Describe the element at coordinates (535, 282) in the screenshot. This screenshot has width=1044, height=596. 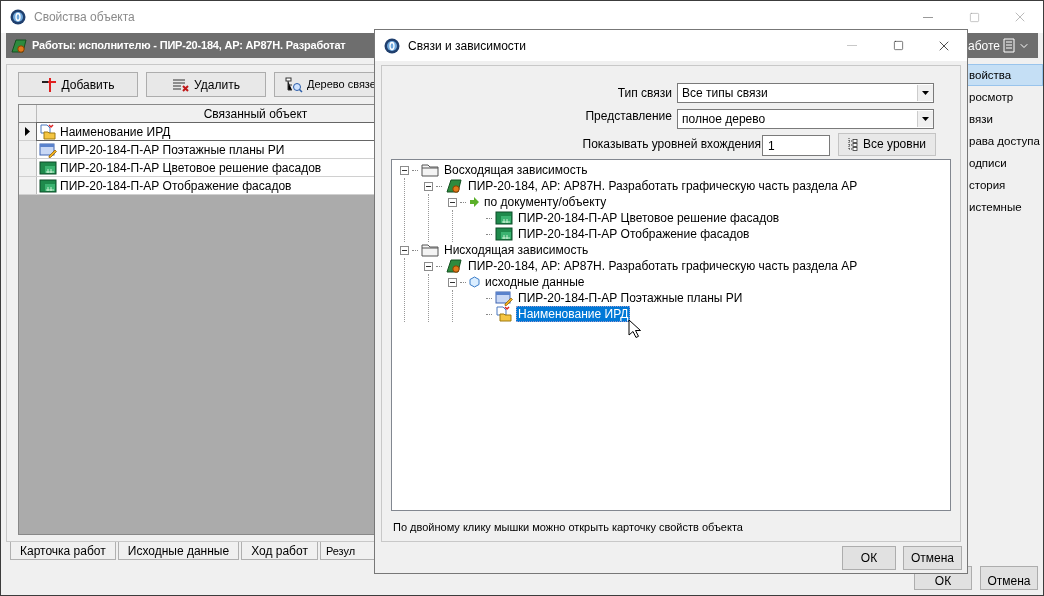
I see `tree-item: исходные данные` at that location.